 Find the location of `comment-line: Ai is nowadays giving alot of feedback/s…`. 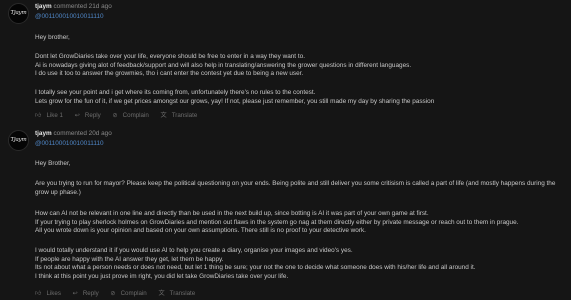

comment-line: Ai is nowadays giving alot of feedback/s… is located at coordinates (223, 65).